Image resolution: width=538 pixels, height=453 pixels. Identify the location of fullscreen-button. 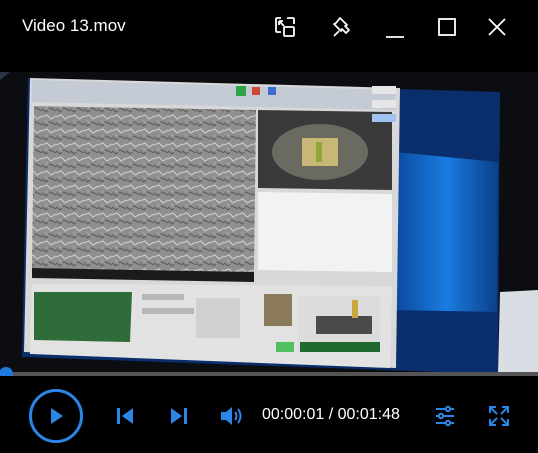
(499, 416).